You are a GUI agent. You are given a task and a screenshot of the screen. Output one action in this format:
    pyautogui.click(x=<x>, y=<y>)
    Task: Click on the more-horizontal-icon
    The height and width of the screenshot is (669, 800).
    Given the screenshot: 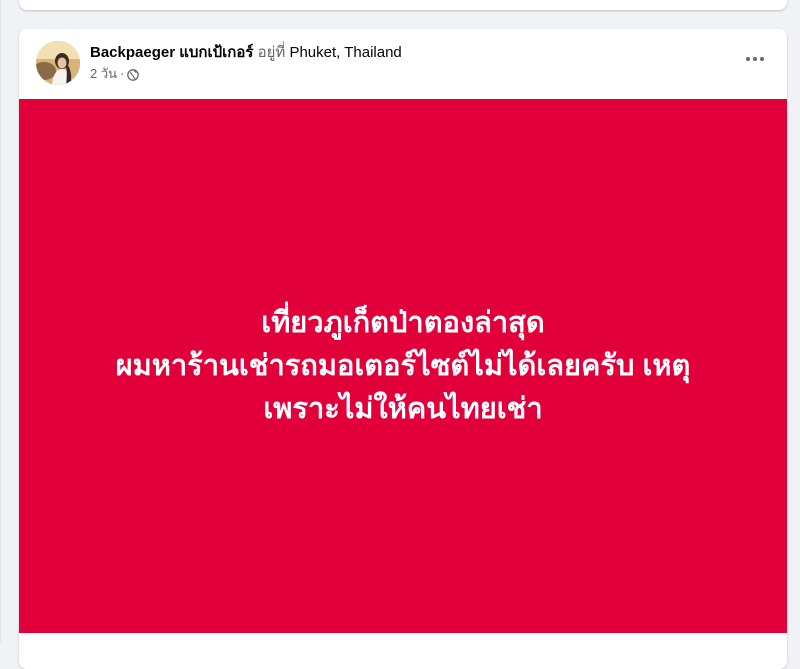 What is the action you would take?
    pyautogui.click(x=755, y=59)
    